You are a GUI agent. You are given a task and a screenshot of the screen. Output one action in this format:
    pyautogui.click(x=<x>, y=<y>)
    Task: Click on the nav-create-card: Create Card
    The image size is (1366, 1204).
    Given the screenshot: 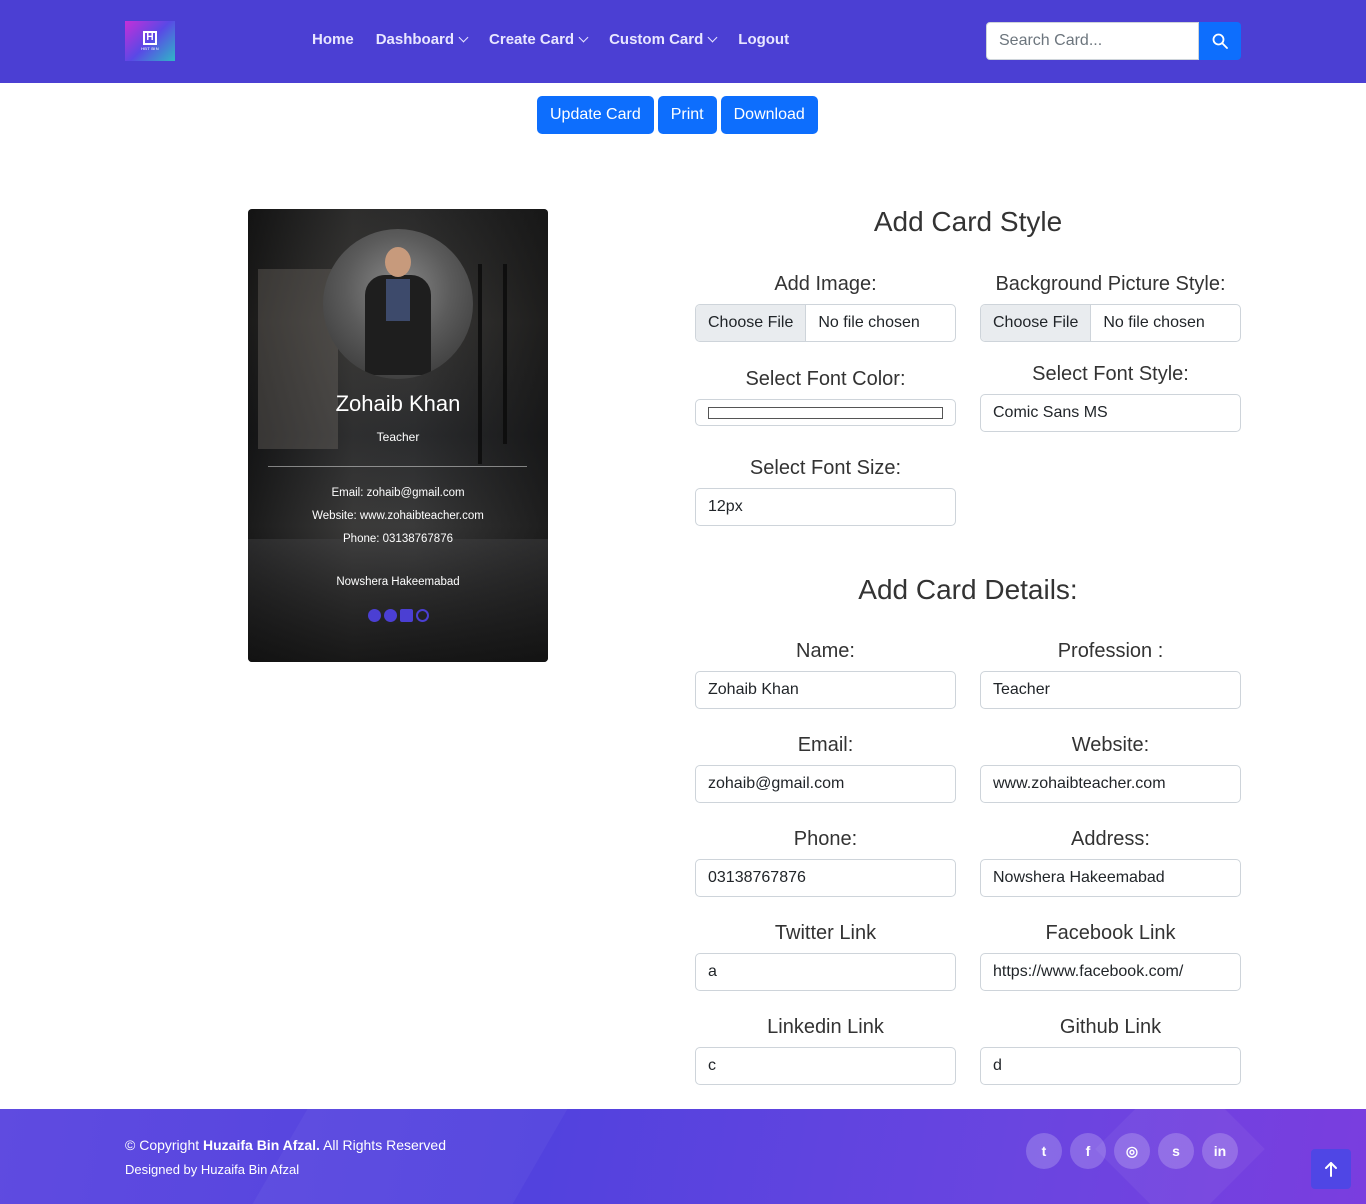 What is the action you would take?
    pyautogui.click(x=539, y=39)
    